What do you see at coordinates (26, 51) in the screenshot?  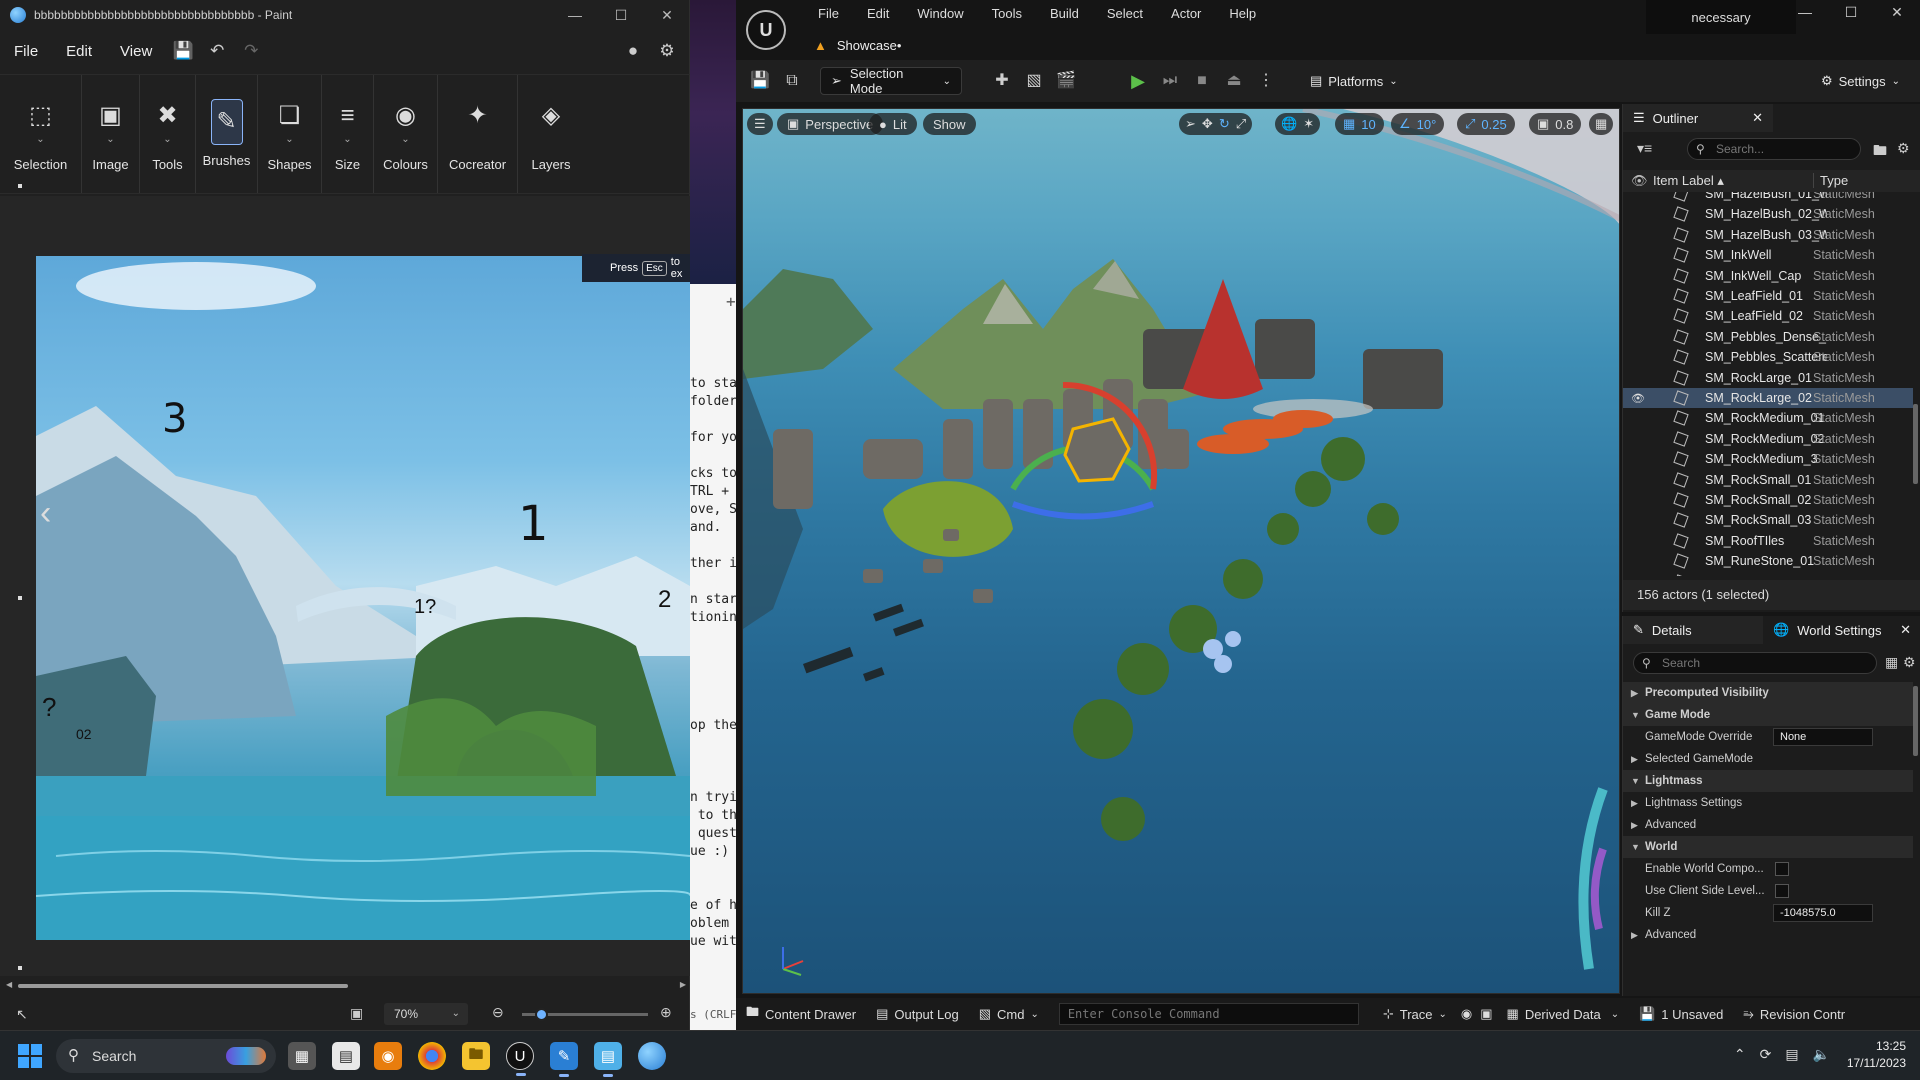 I see `menu-file: File` at bounding box center [26, 51].